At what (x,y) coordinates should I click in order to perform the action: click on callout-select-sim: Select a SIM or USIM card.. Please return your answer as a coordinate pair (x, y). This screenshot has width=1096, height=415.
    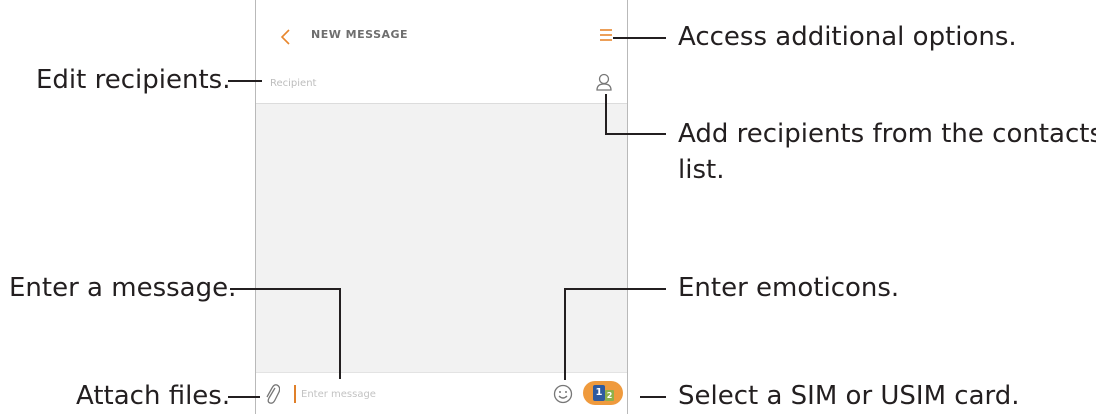
    Looking at the image, I should click on (849, 396).